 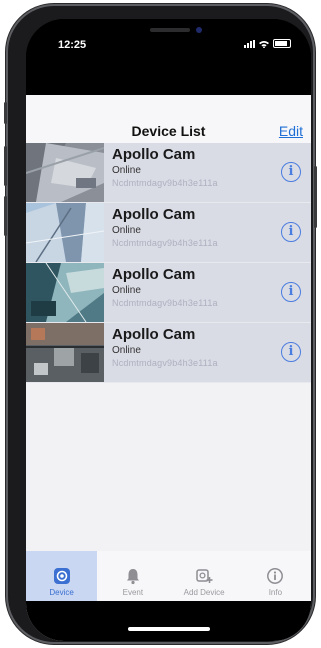 I want to click on tab-label: Device, so click(x=61, y=592).